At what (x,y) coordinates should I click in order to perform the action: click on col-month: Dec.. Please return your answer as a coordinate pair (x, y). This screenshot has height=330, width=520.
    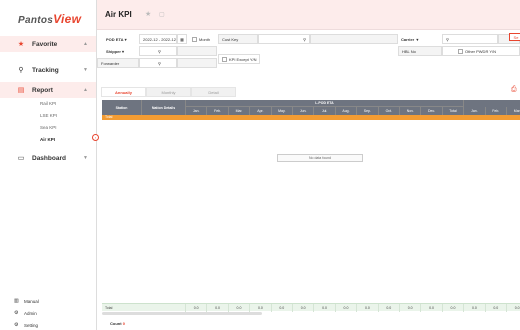
    Looking at the image, I should click on (432, 111).